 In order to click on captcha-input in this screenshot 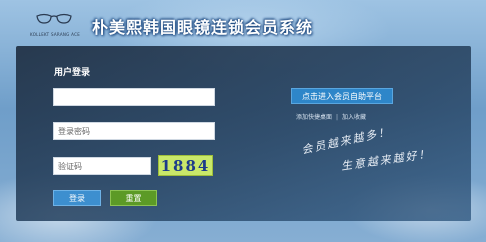, I will do `click(102, 166)`.